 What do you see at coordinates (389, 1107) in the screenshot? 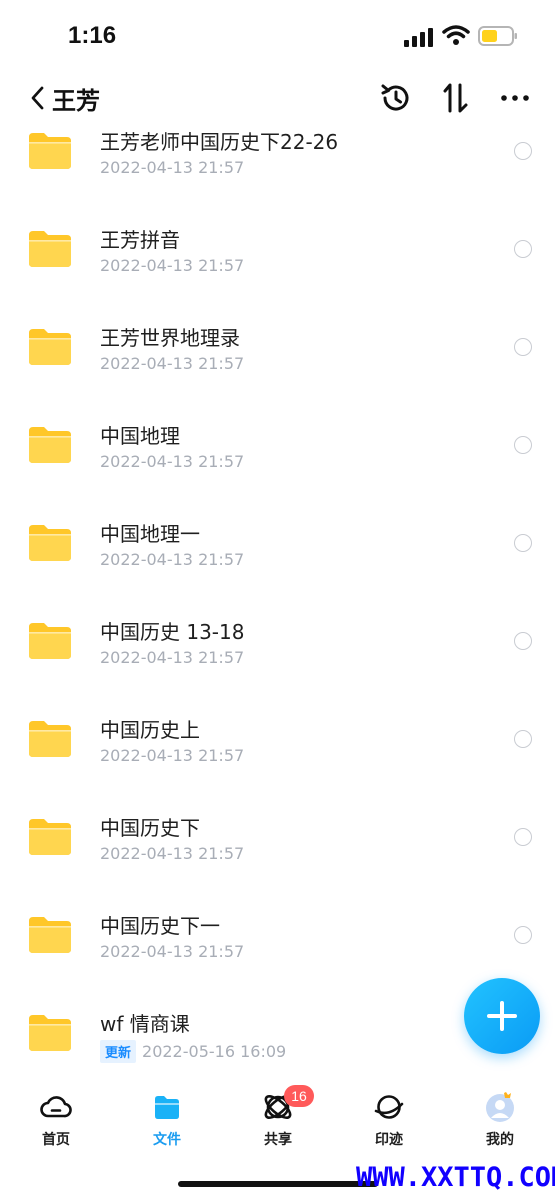
I see `planet-icon` at bounding box center [389, 1107].